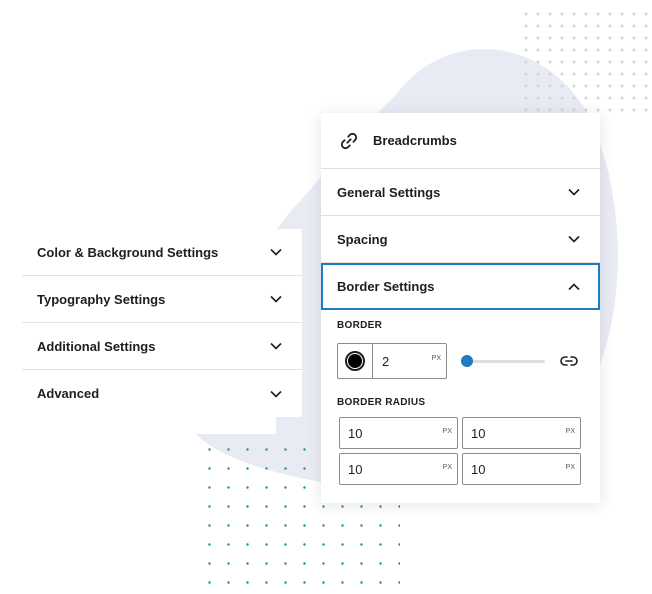  I want to click on color-swatch-fill, so click(355, 361).